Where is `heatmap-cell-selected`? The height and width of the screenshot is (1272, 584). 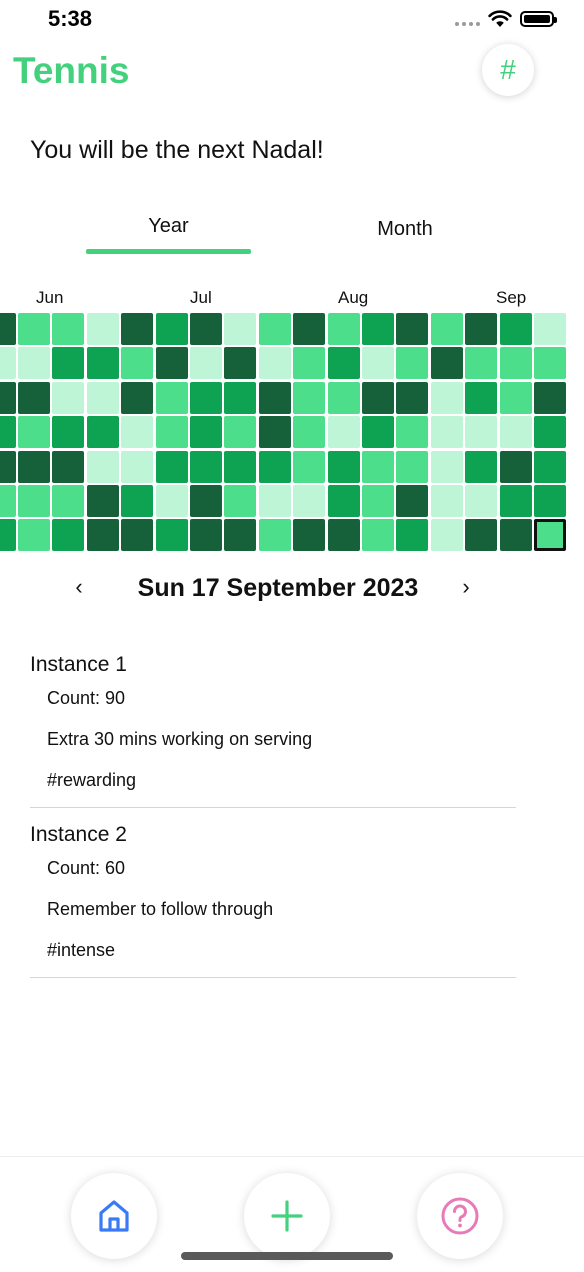
heatmap-cell-selected is located at coordinates (550, 535).